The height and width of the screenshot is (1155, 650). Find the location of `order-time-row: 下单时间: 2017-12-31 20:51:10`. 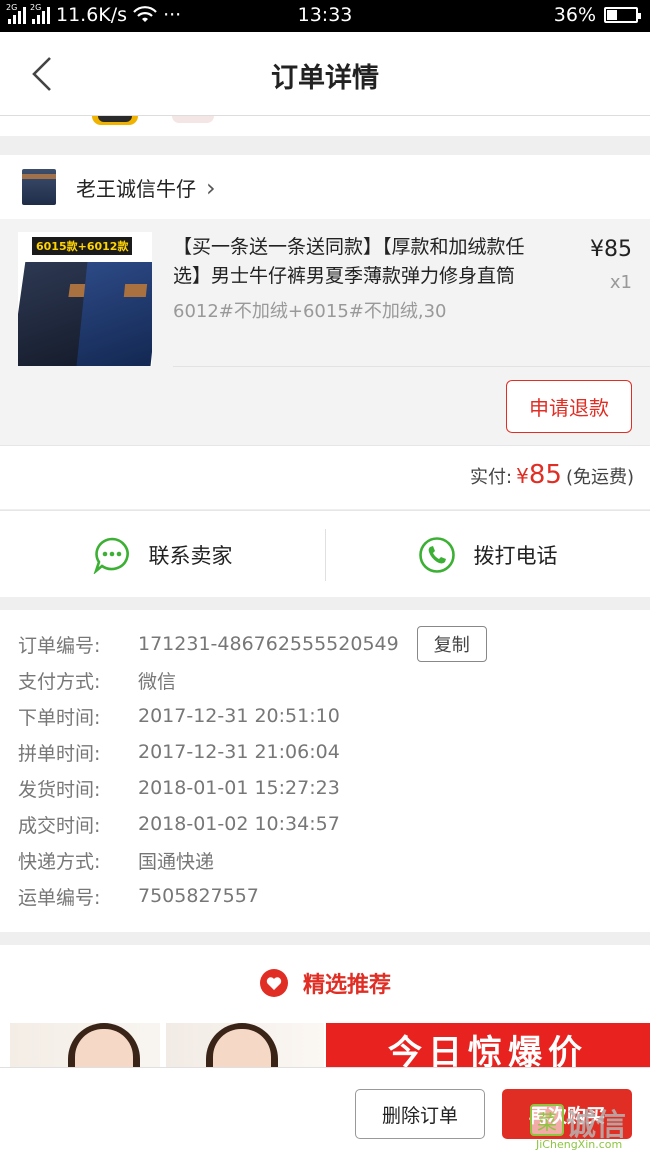

order-time-row: 下单时间: 2017-12-31 20:51:10 is located at coordinates (179, 716).